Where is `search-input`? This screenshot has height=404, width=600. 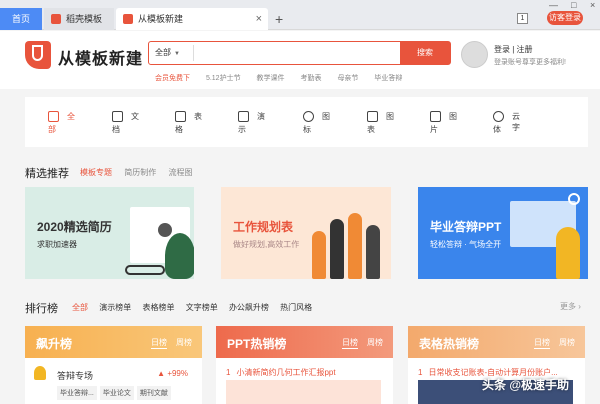
search-input is located at coordinates (293, 53).